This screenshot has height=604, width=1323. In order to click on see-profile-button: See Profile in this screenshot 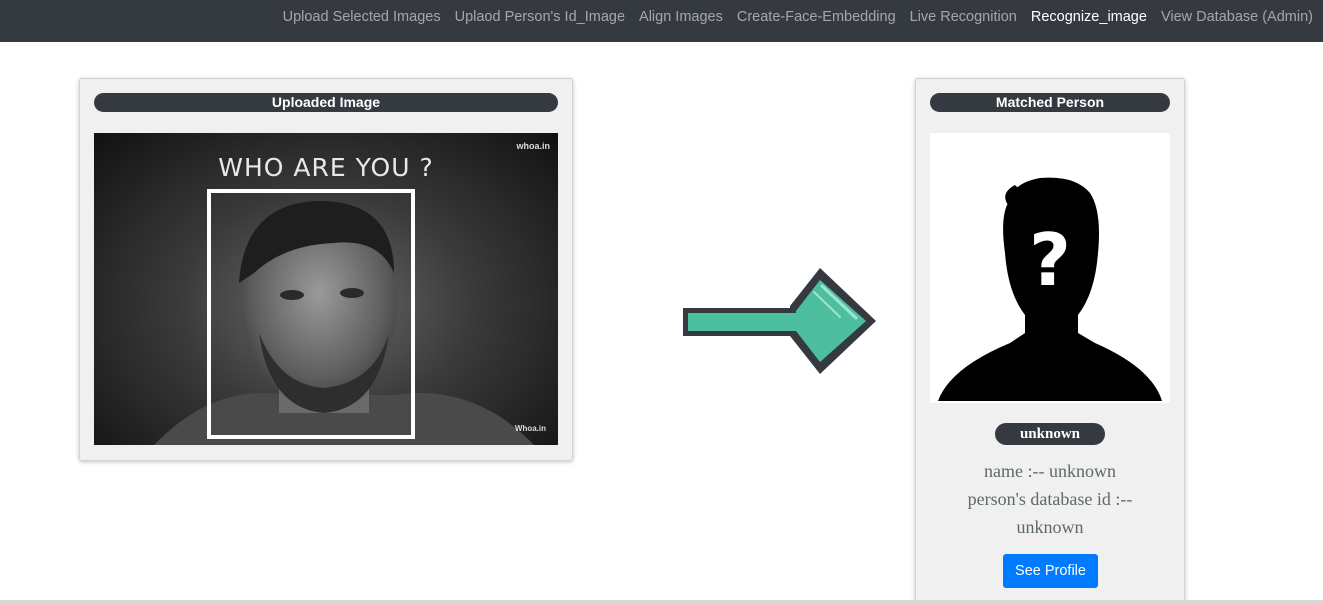, I will do `click(1050, 571)`.